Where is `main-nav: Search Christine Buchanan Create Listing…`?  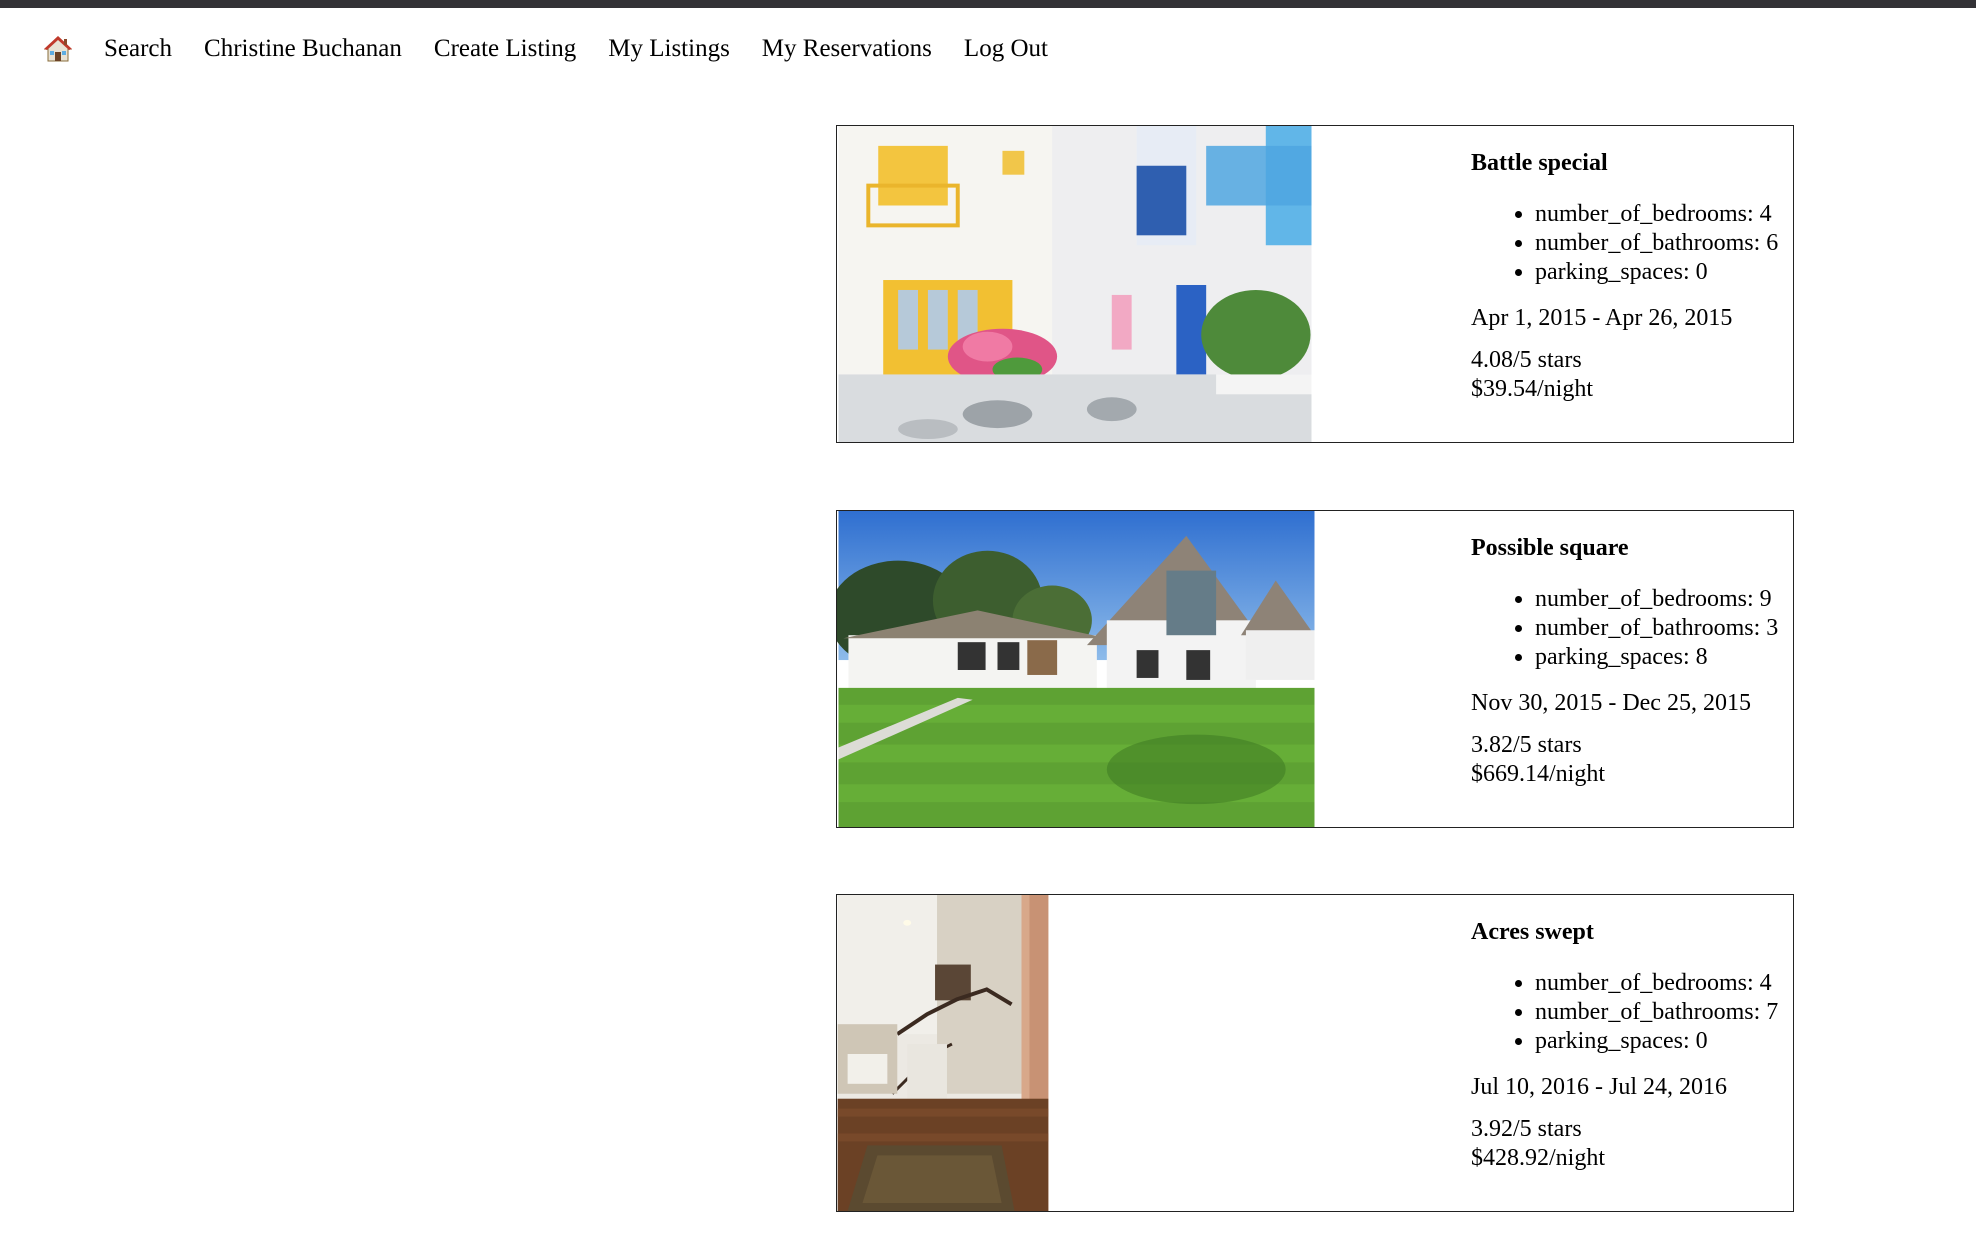 main-nav: Search Christine Buchanan Create Listing… is located at coordinates (561, 49).